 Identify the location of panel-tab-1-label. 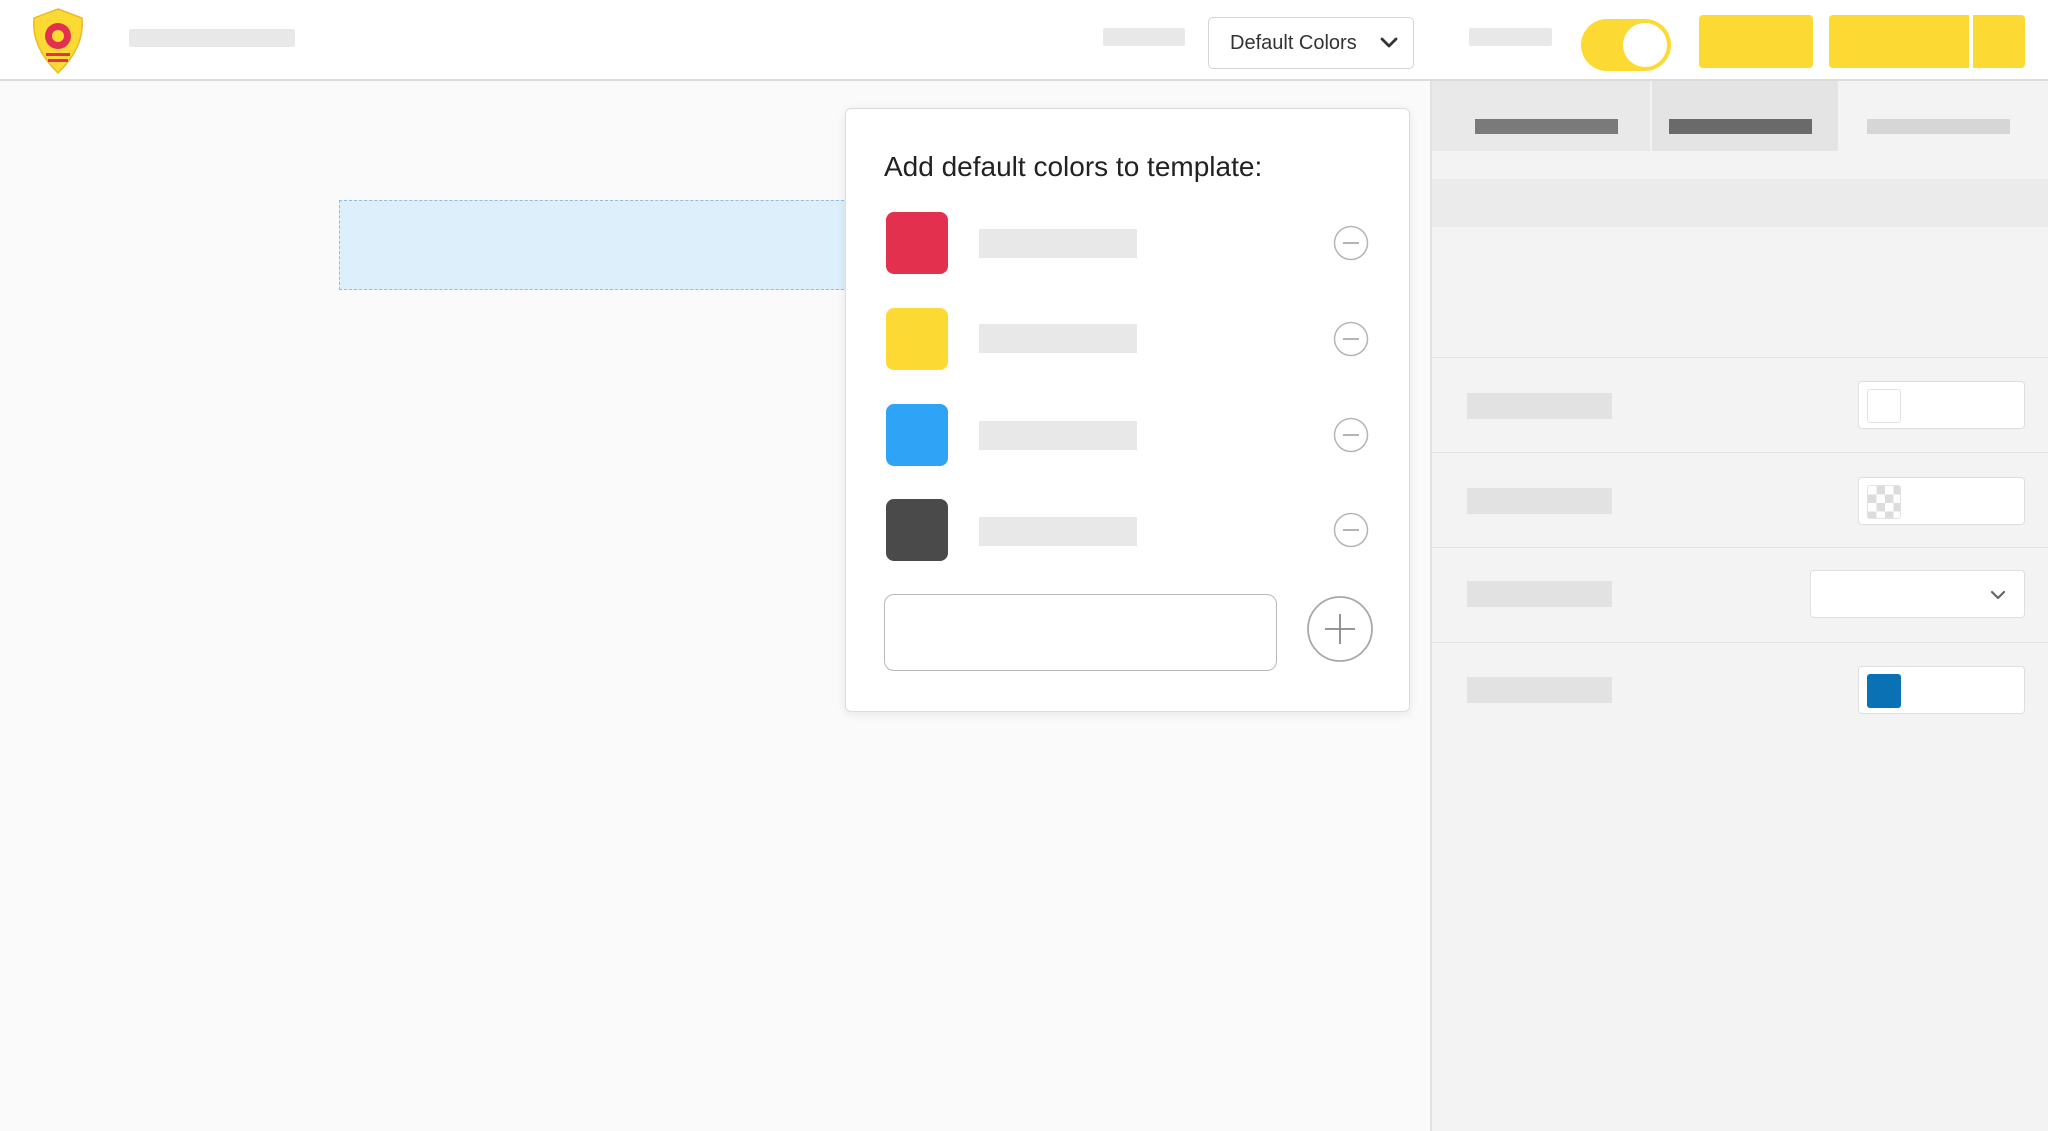
(1546, 126).